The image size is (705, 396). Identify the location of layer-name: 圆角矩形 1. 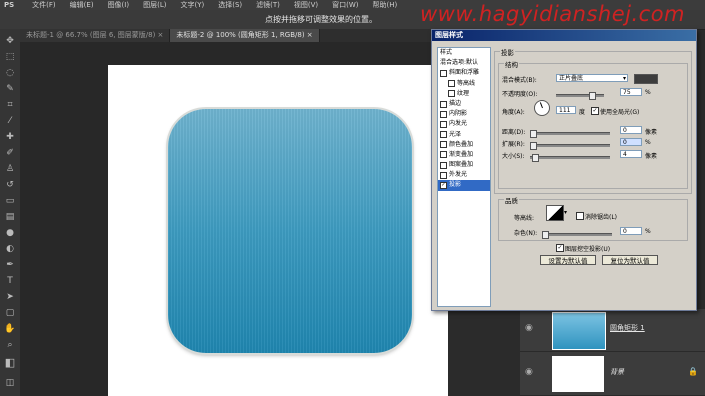
(627, 328).